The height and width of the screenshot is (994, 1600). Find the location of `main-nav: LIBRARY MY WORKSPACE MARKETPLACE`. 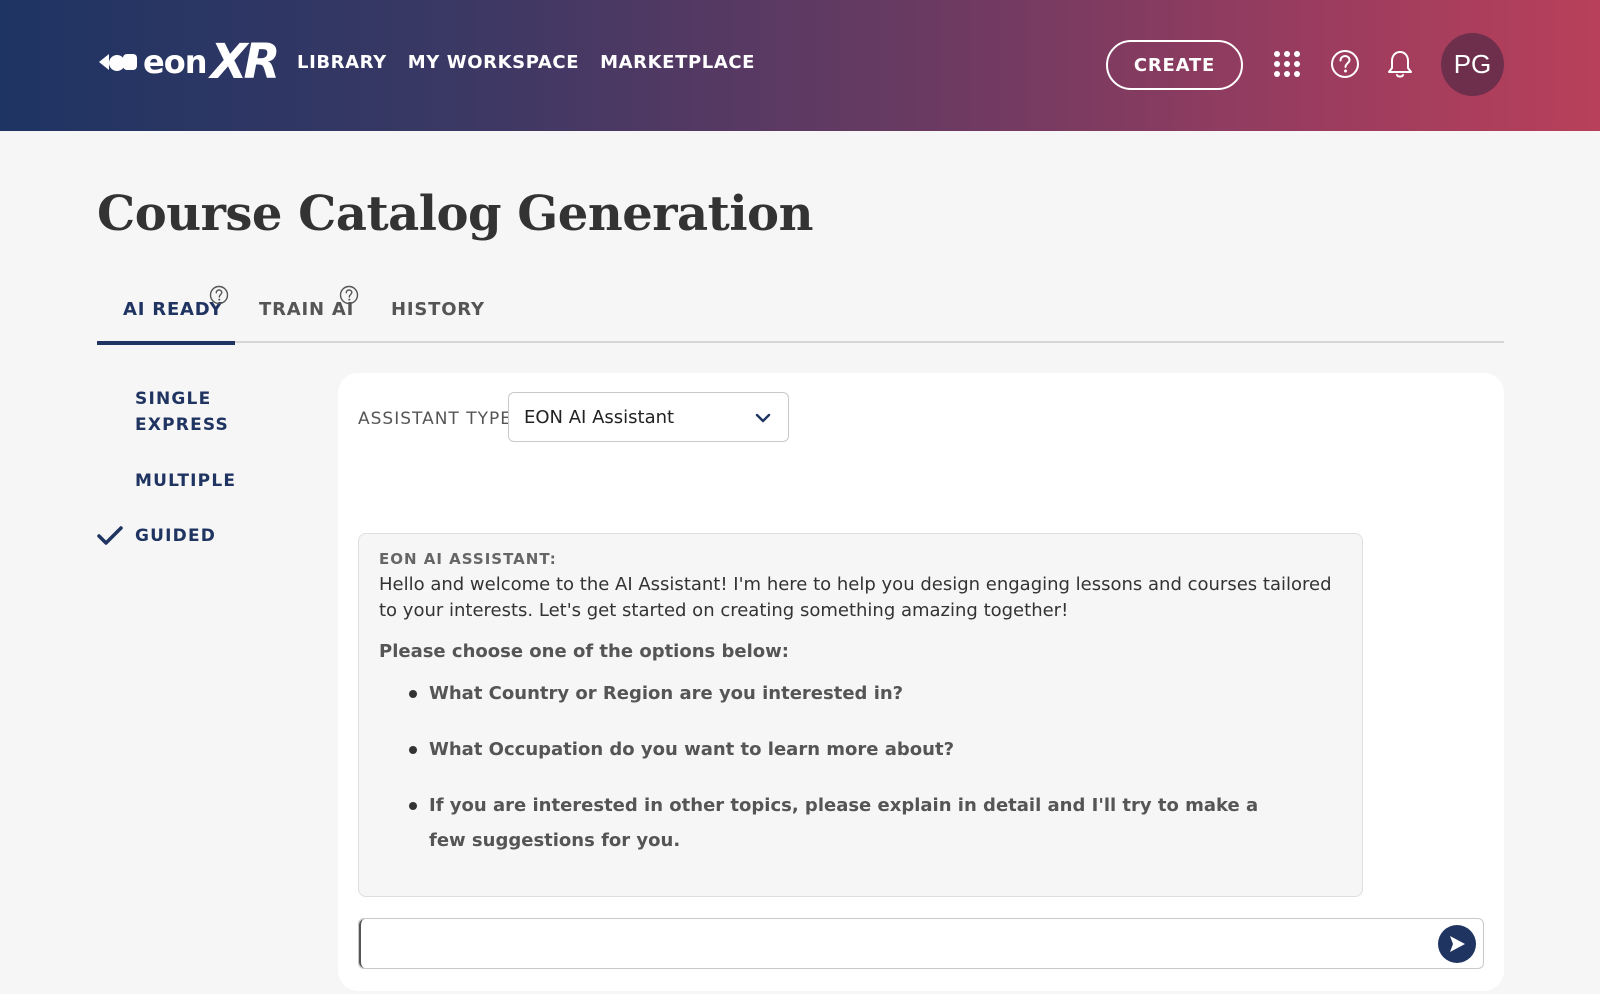

main-nav: LIBRARY MY WORKSPACE MARKETPLACE is located at coordinates (526, 62).